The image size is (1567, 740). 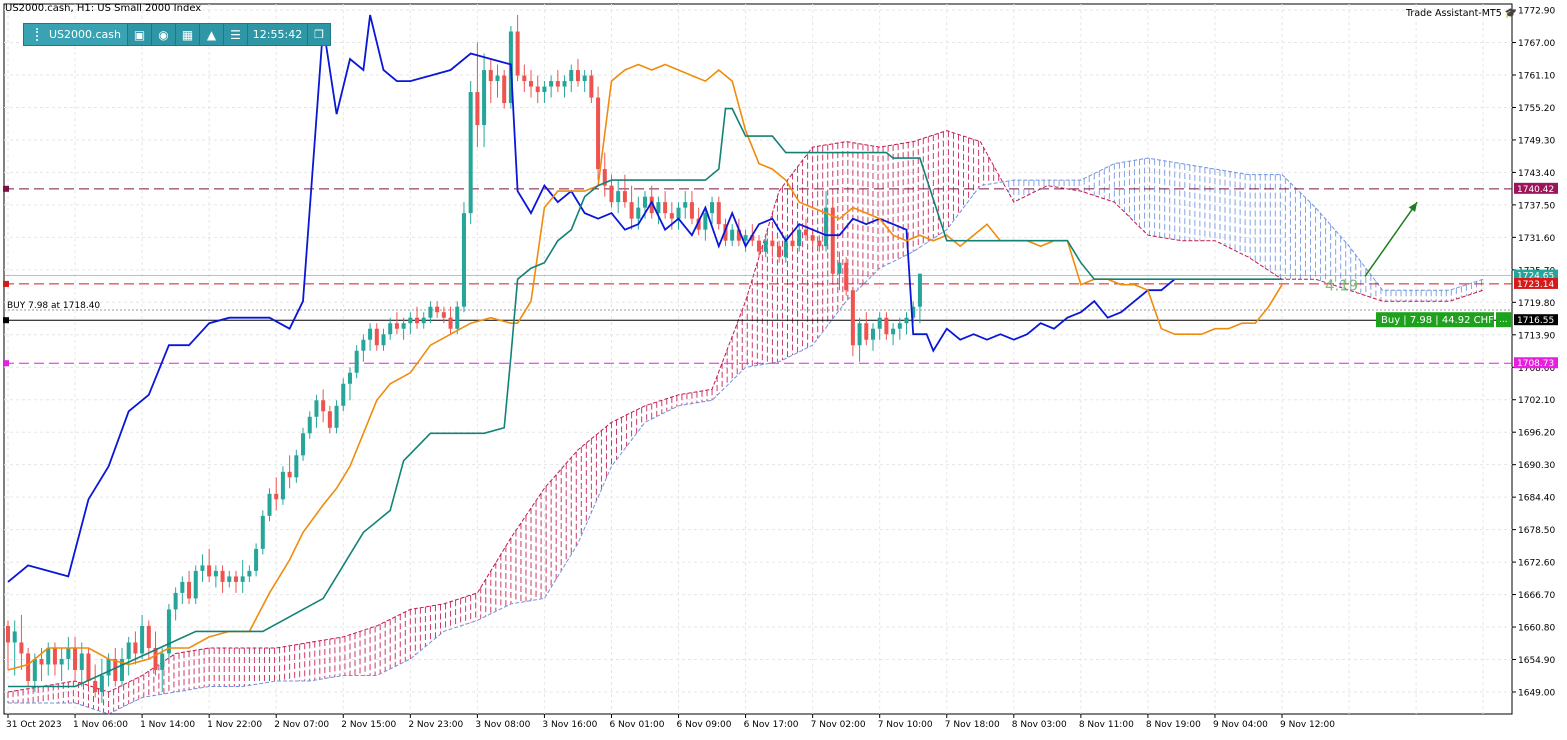 What do you see at coordinates (905, 725) in the screenshot?
I see `x-tick-label: 7 Nov 10:00` at bounding box center [905, 725].